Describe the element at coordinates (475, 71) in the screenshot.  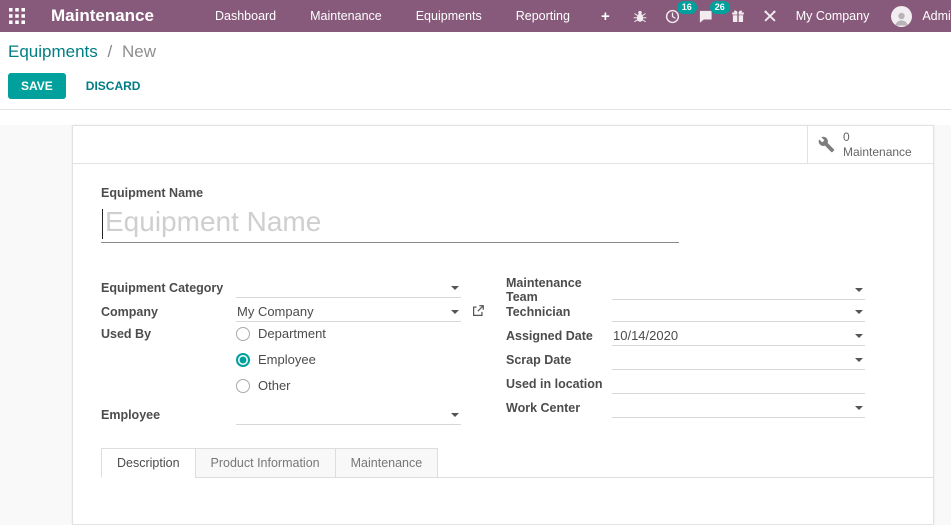
I see `control-panel: Equipments / New SAVE DISCARD` at that location.